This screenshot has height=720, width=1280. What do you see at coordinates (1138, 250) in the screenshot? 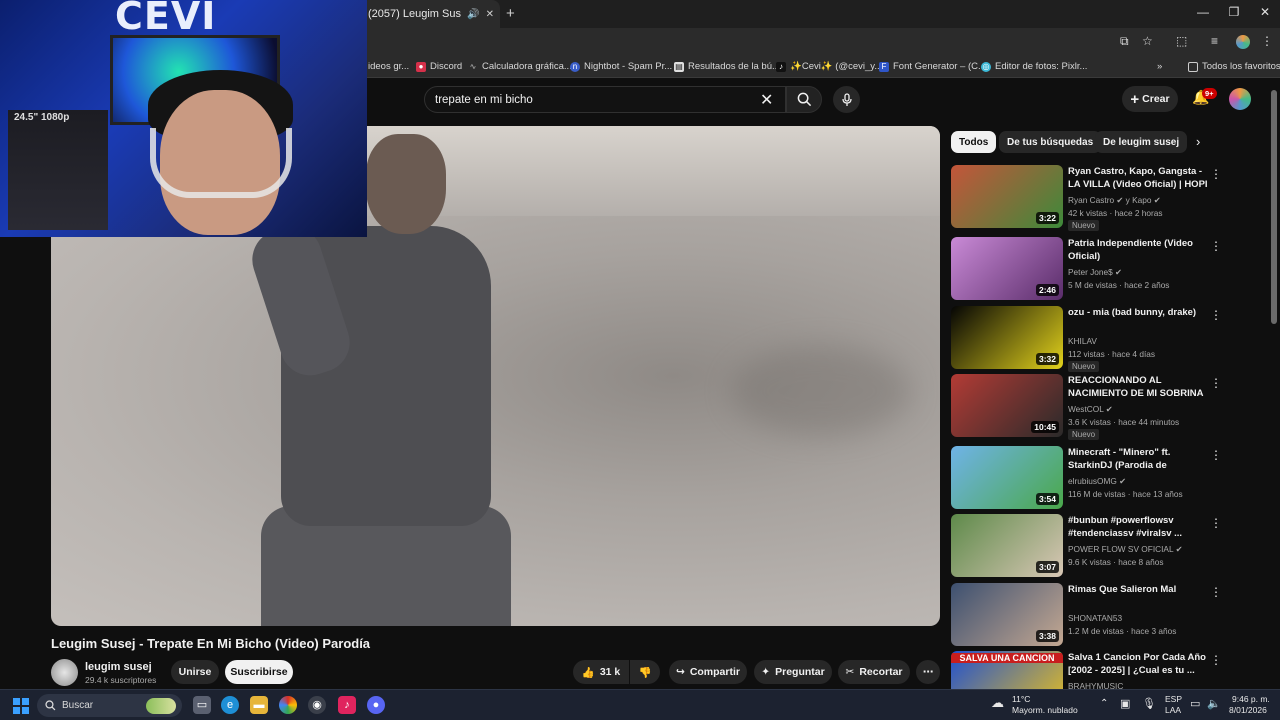
I see `recommendation-title: Patria Independiente (Video Oficial)` at bounding box center [1138, 250].